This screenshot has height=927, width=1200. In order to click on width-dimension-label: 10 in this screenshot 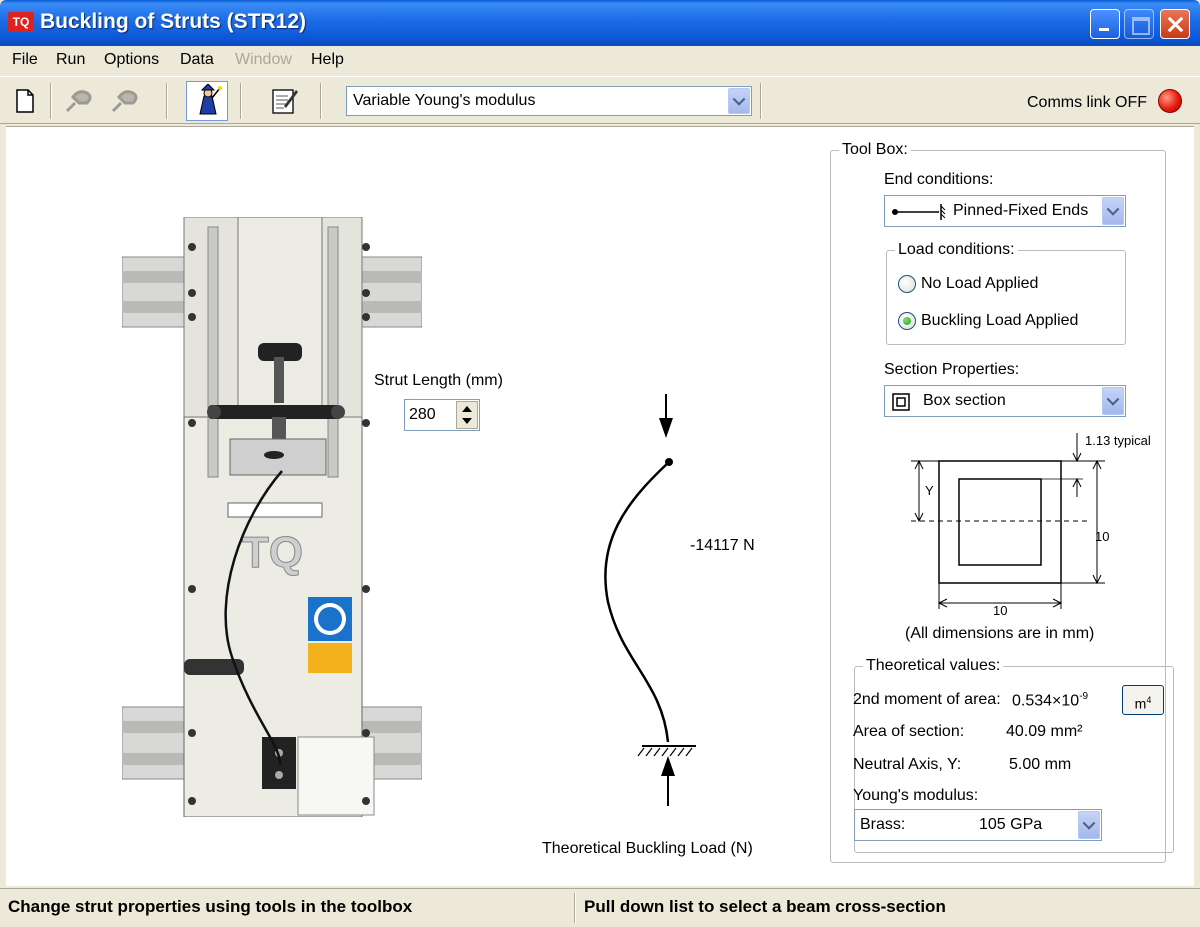, I will do `click(1000, 610)`.